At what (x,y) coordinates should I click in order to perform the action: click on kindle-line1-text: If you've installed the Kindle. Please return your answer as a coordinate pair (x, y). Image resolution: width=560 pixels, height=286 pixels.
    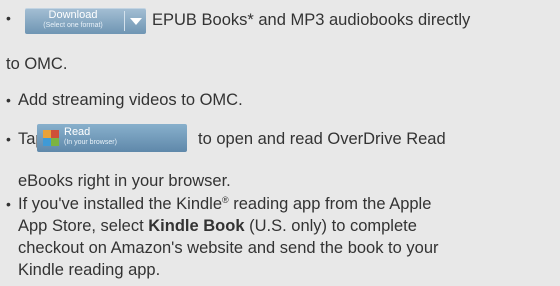
    Looking at the image, I should click on (120, 204).